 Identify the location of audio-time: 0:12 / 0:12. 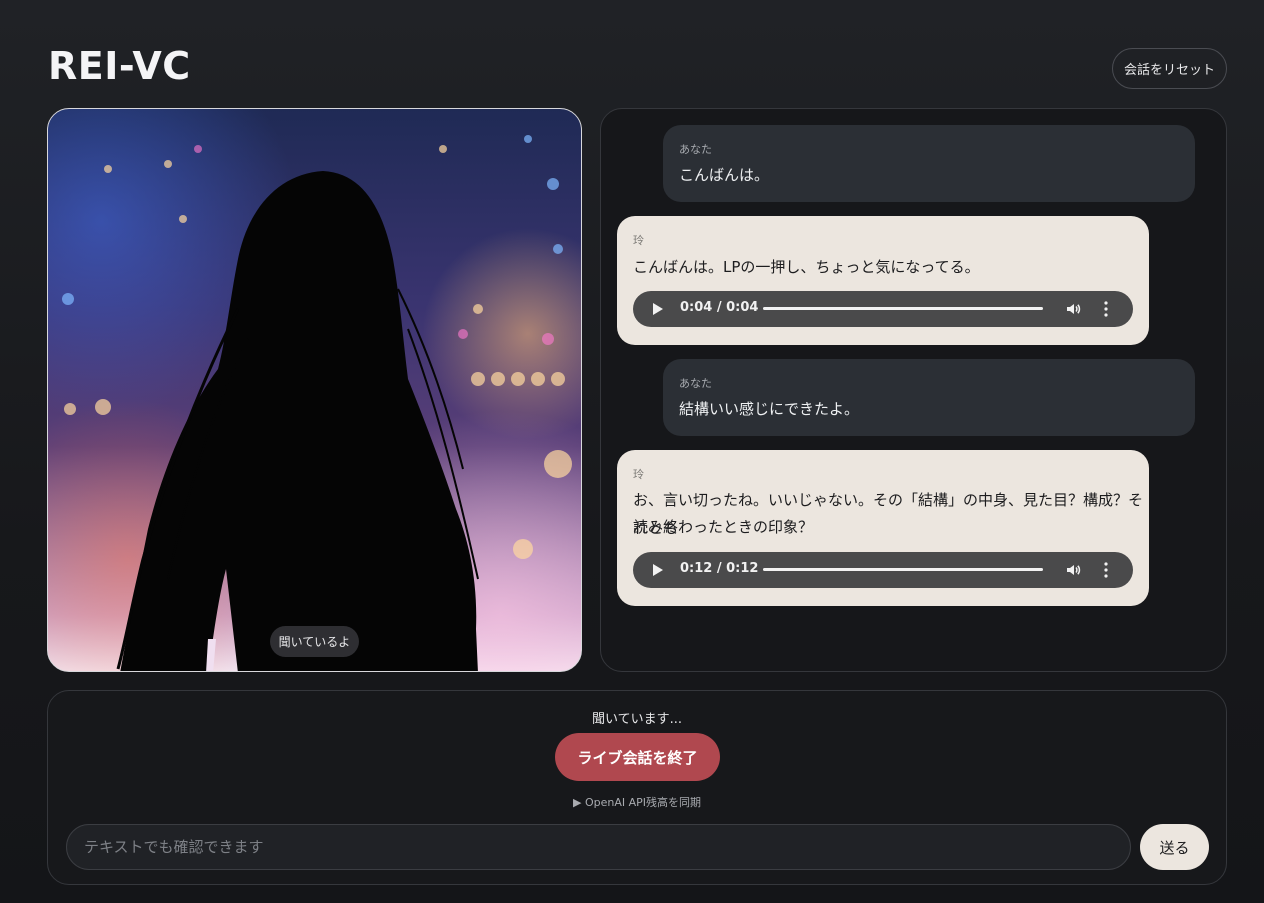
(719, 568).